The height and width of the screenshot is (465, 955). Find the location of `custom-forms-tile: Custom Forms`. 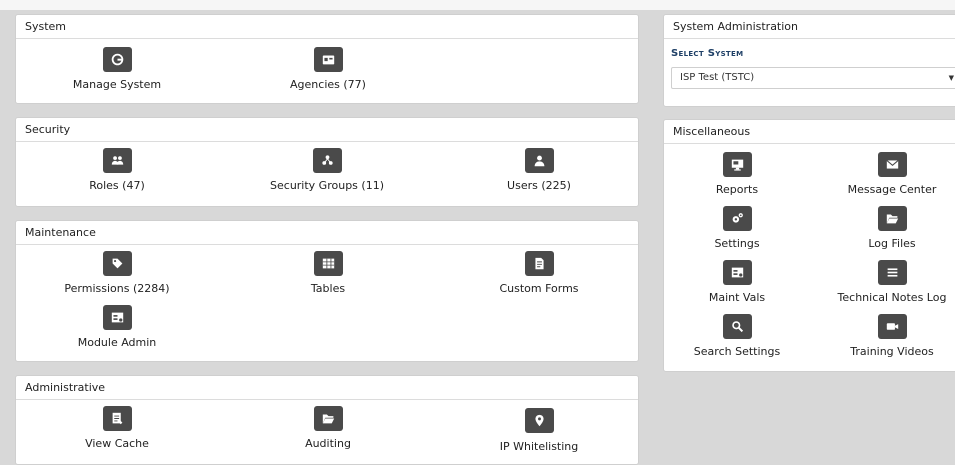

custom-forms-tile: Custom Forms is located at coordinates (539, 273).